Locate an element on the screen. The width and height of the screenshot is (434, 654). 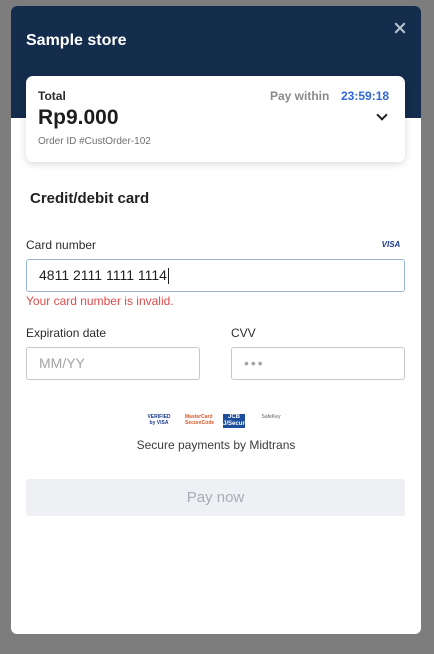
cvv-label: CVV is located at coordinates (243, 333).